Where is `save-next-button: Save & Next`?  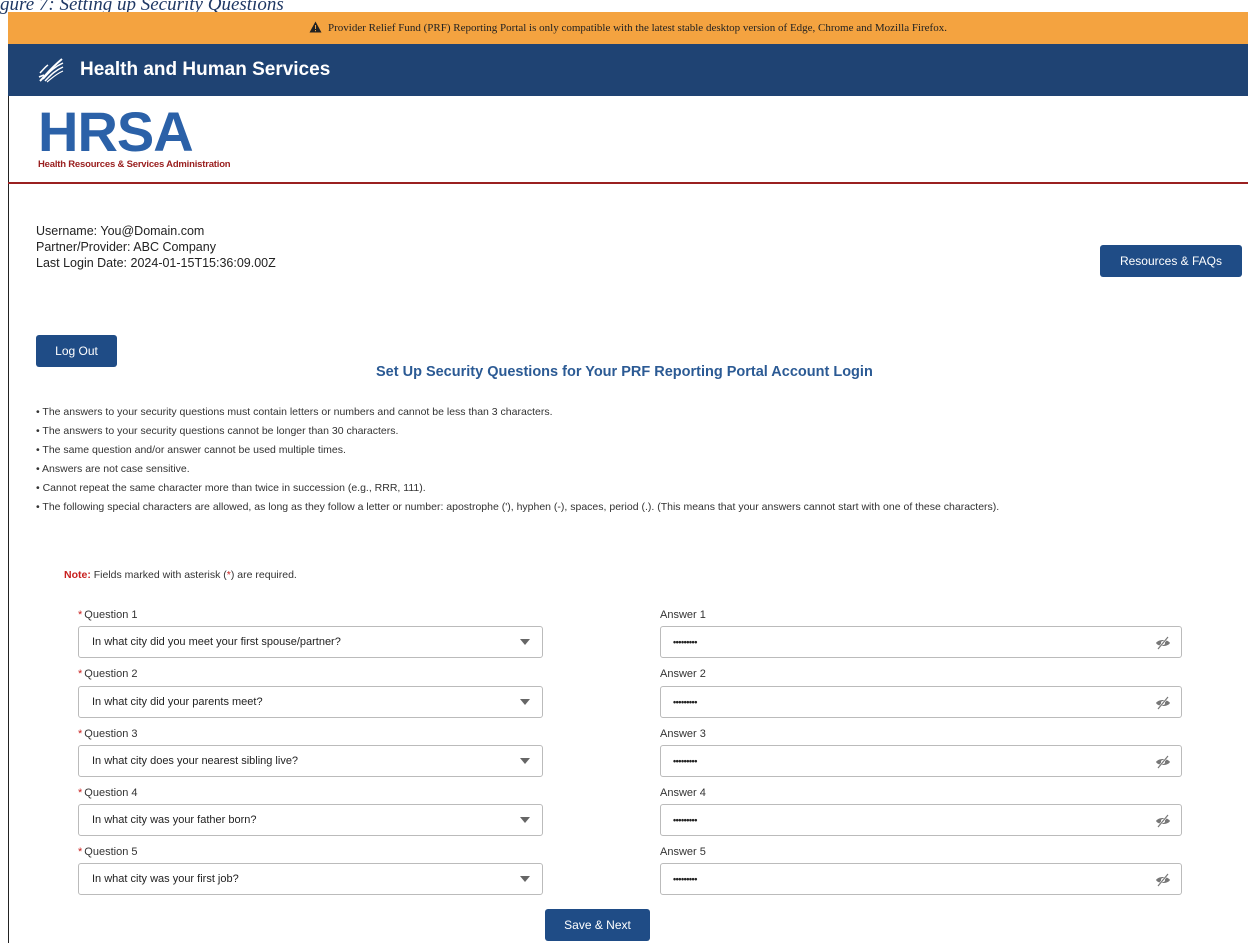
save-next-button: Save & Next is located at coordinates (597, 925).